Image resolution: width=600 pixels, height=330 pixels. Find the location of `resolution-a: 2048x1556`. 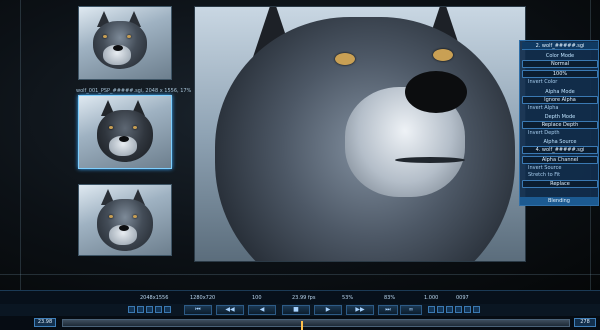

resolution-a: 2048x1556 is located at coordinates (154, 298).